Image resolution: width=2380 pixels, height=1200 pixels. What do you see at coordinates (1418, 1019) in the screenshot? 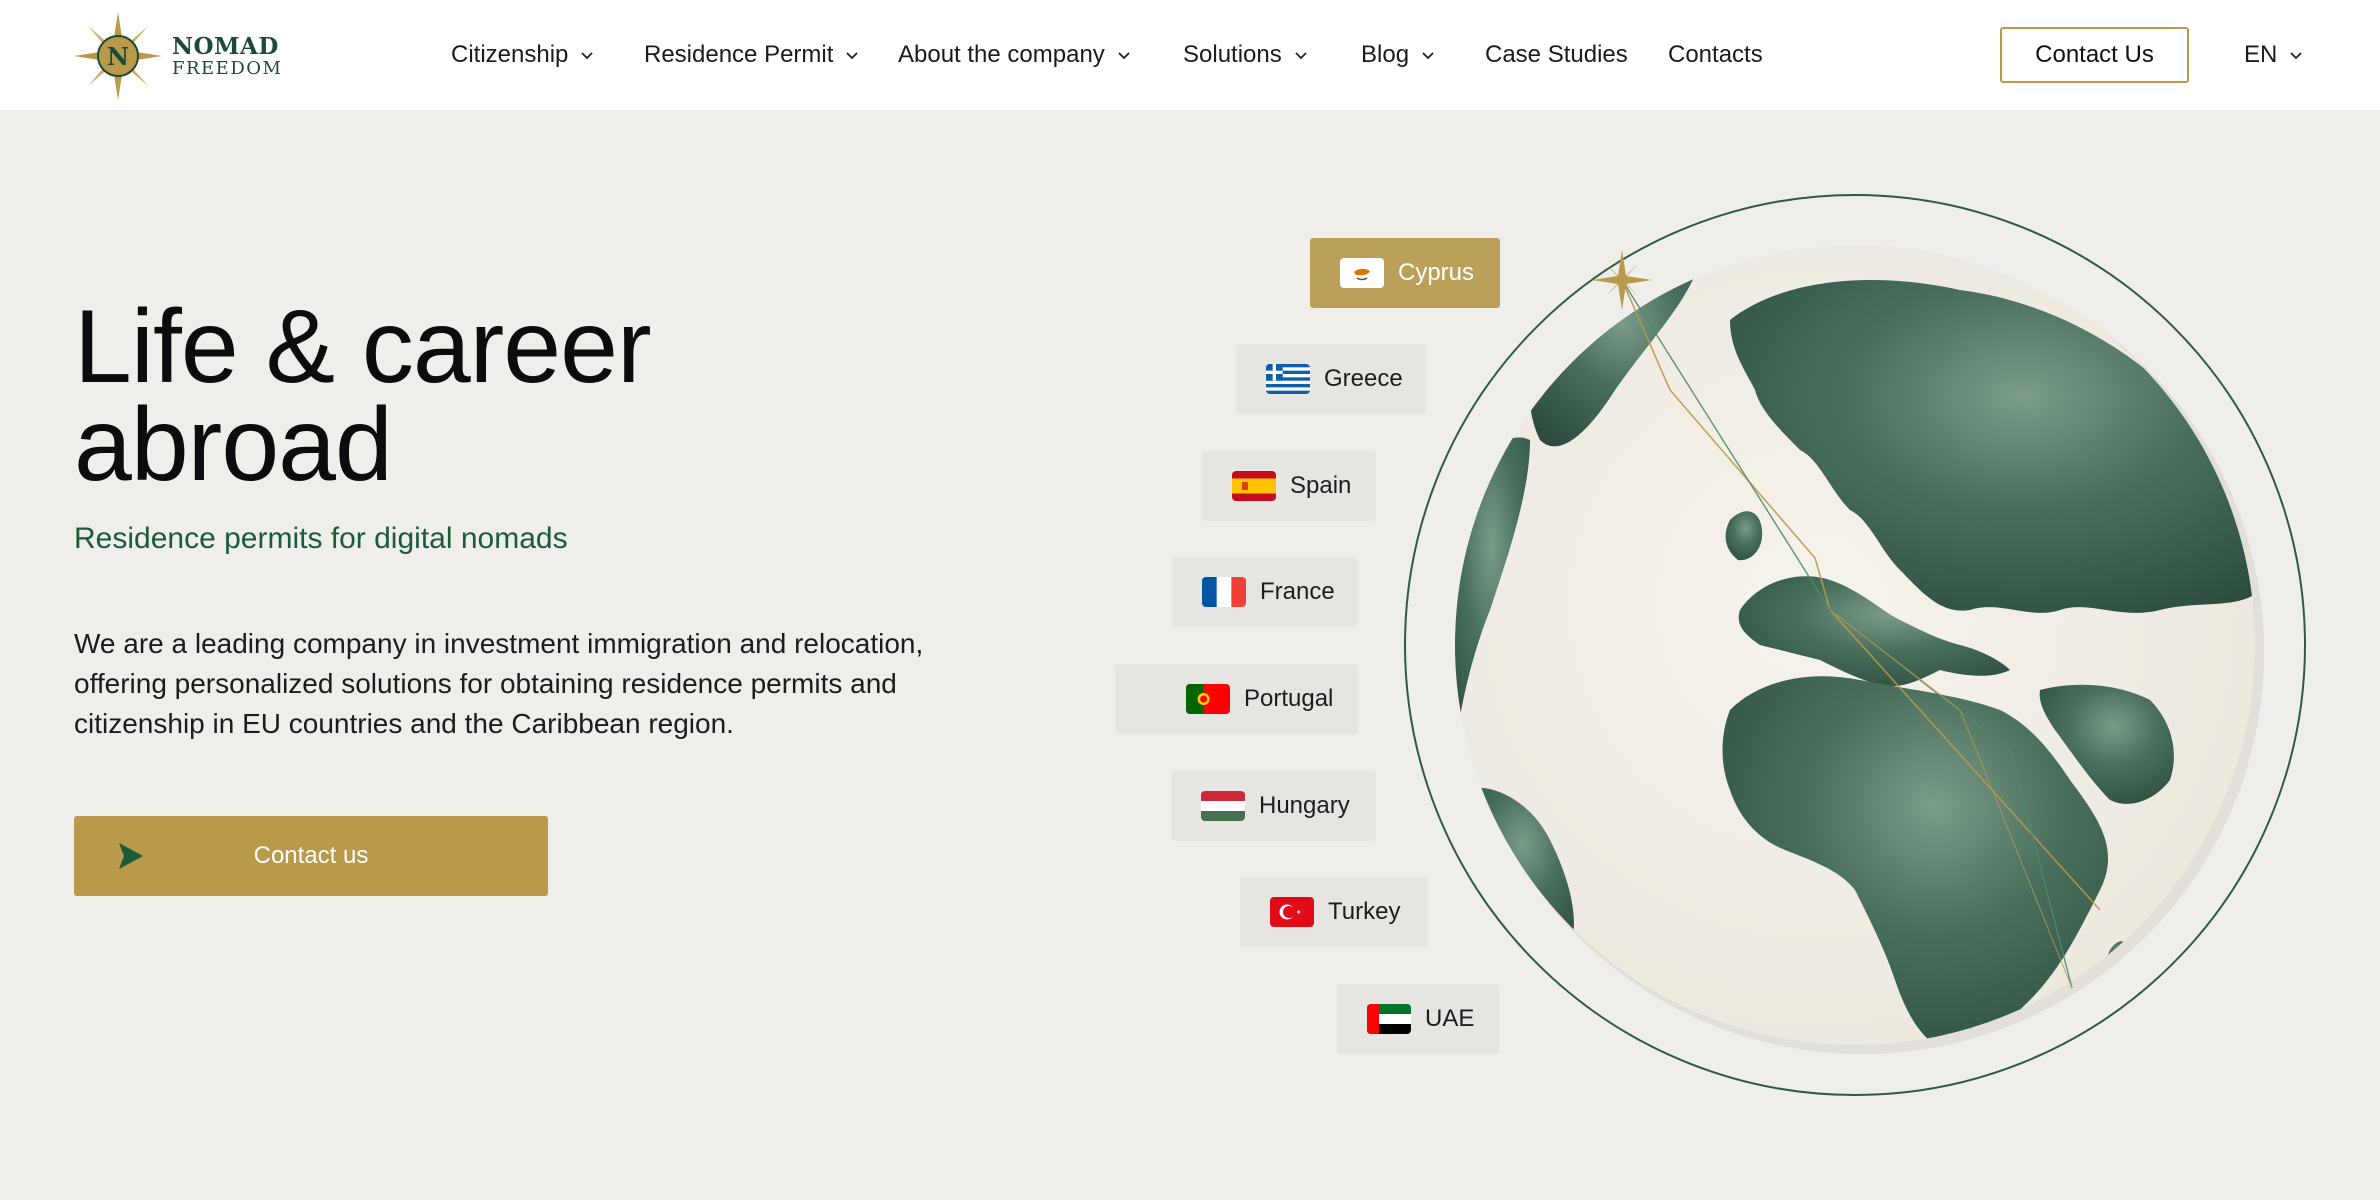
I see `country-chip-uae: UAE` at bounding box center [1418, 1019].